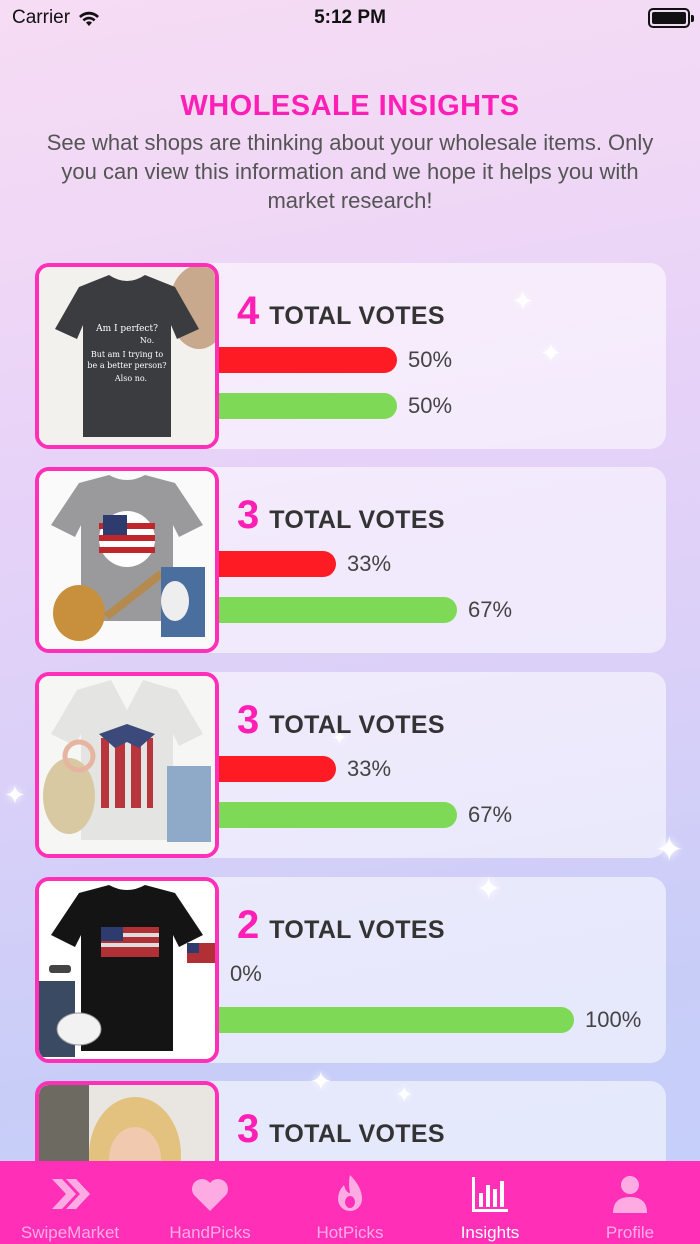  I want to click on votes-count: 2, so click(248, 925).